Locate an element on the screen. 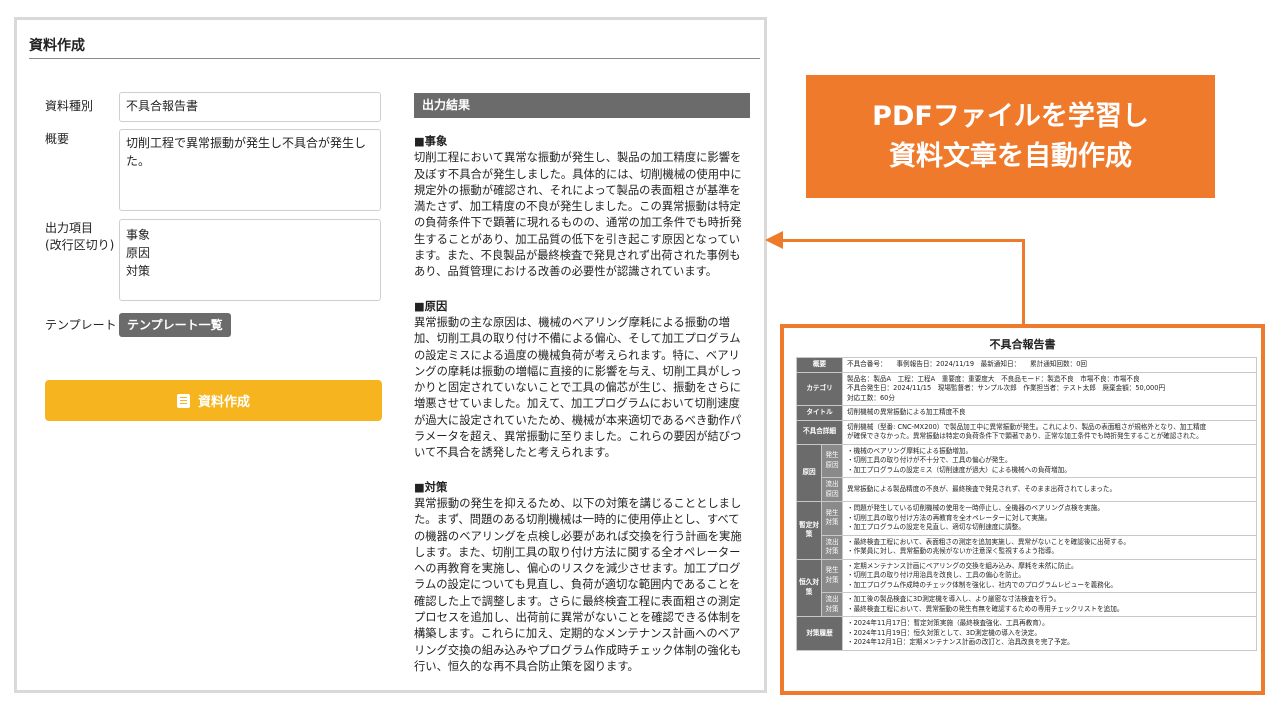 The height and width of the screenshot is (720, 1280). section-line: た。まず、問題のある切削機械は一時的に使用停止とし、すべて is located at coordinates (577, 520).